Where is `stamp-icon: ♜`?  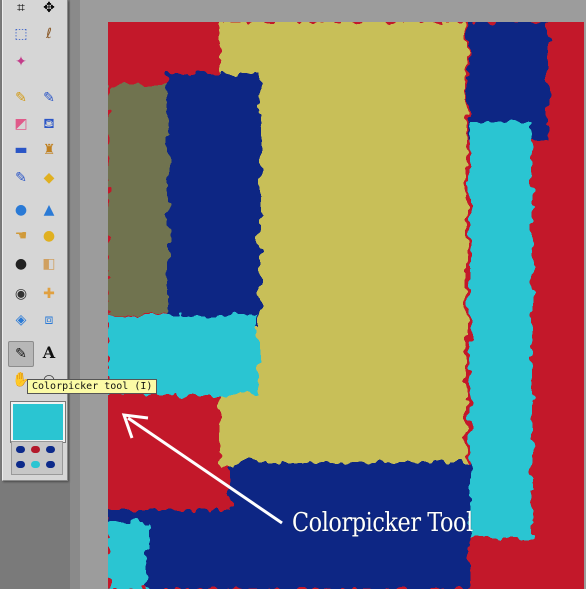 stamp-icon: ♜ is located at coordinates (49, 150).